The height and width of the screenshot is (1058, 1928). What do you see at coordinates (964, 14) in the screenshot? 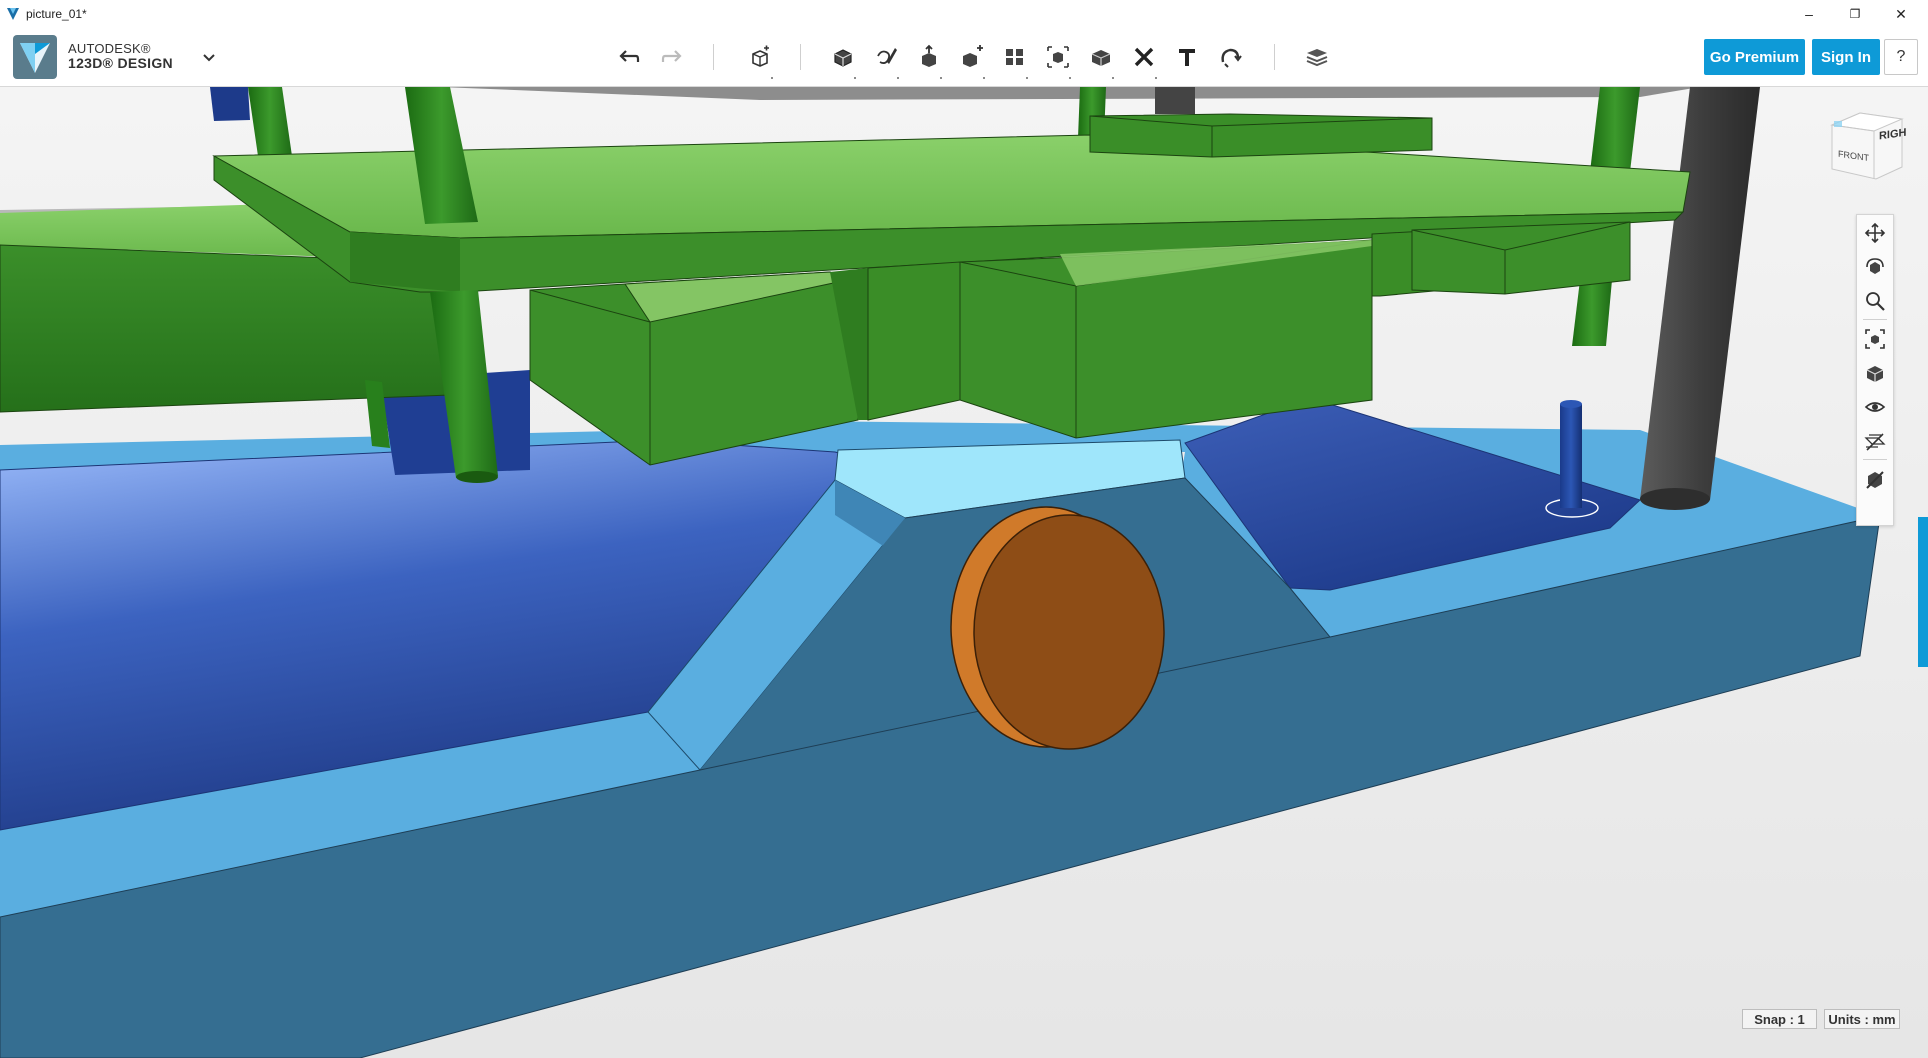
I see `title-bar: picture_01* – ❐ ✕` at bounding box center [964, 14].